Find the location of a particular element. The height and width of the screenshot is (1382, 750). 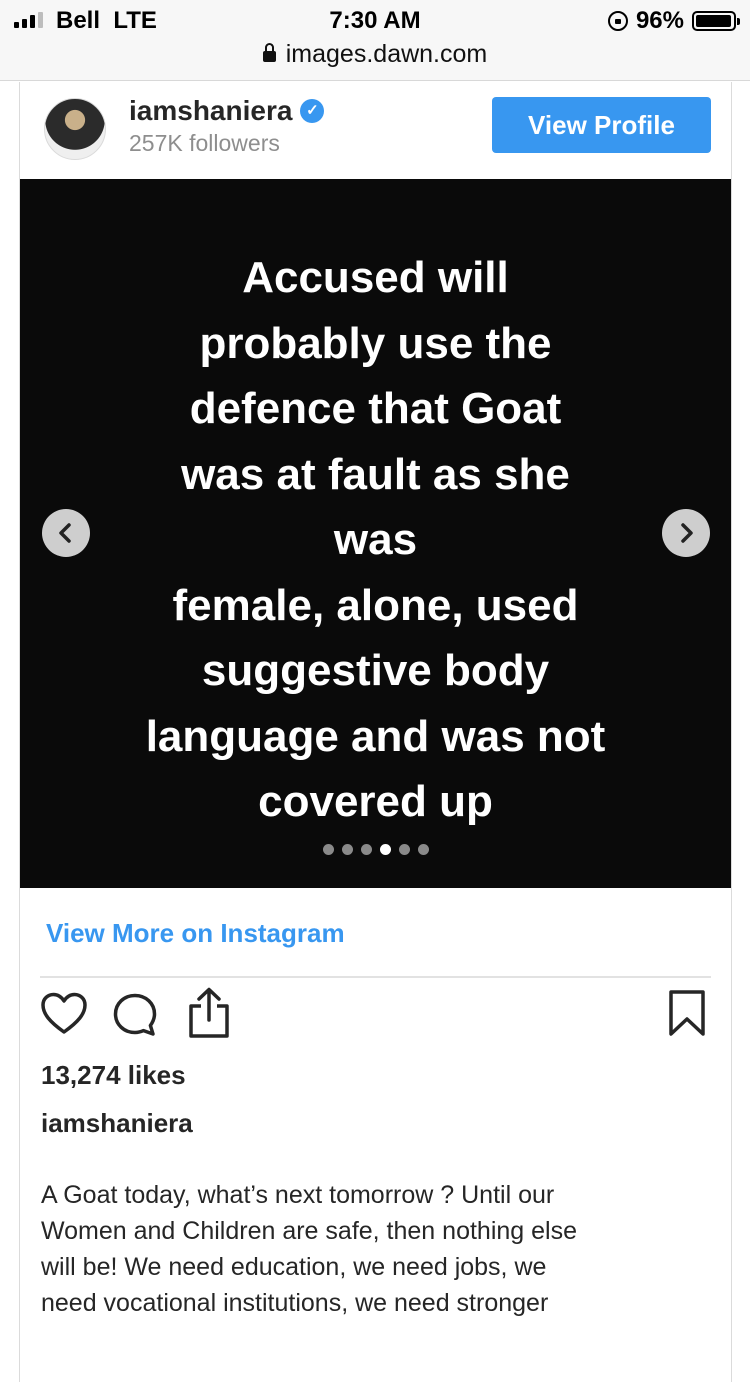

url-text: images.dawn.com is located at coordinates (386, 54).